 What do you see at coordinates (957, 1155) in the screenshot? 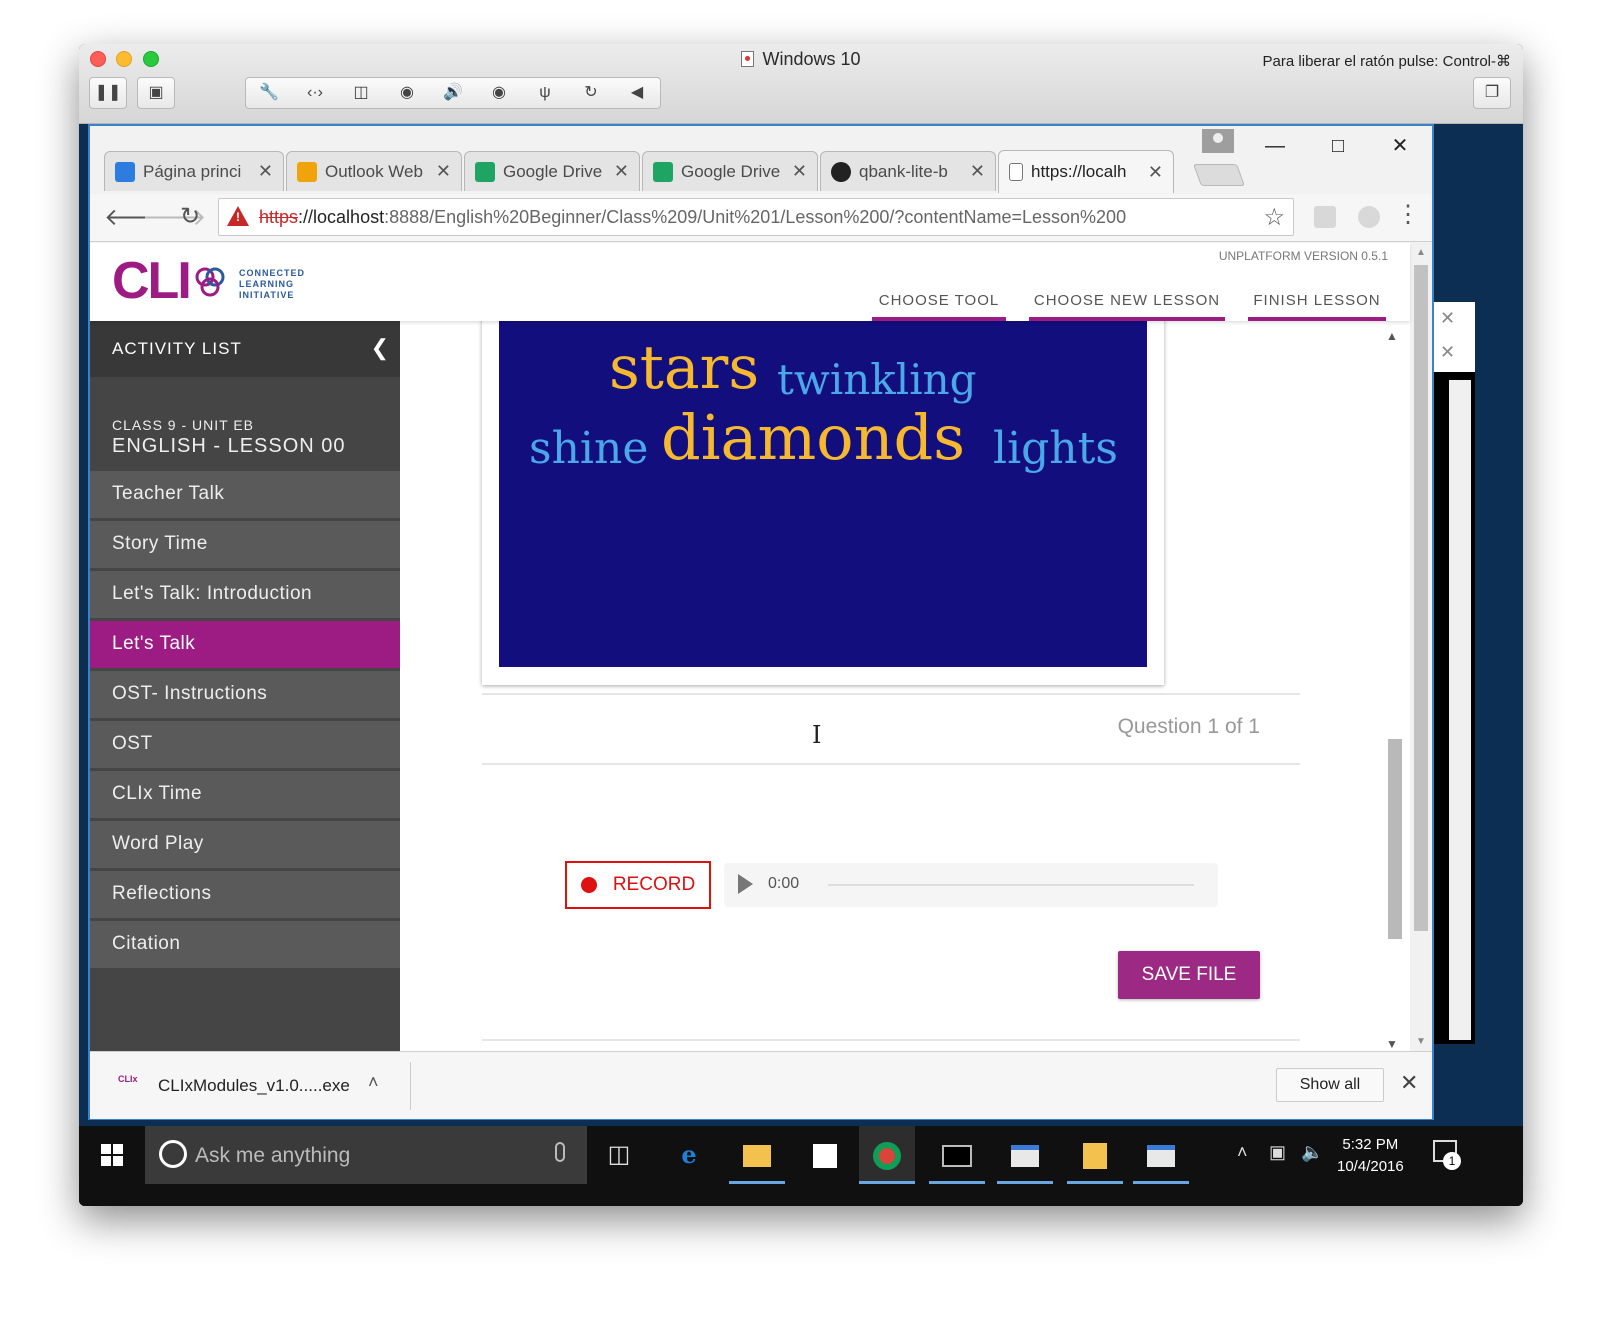
I see `command-prompt-icon` at bounding box center [957, 1155].